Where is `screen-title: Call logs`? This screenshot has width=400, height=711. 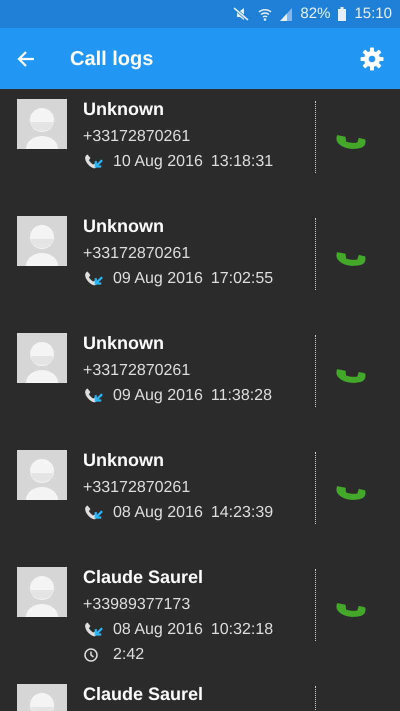 screen-title: Call logs is located at coordinates (112, 59).